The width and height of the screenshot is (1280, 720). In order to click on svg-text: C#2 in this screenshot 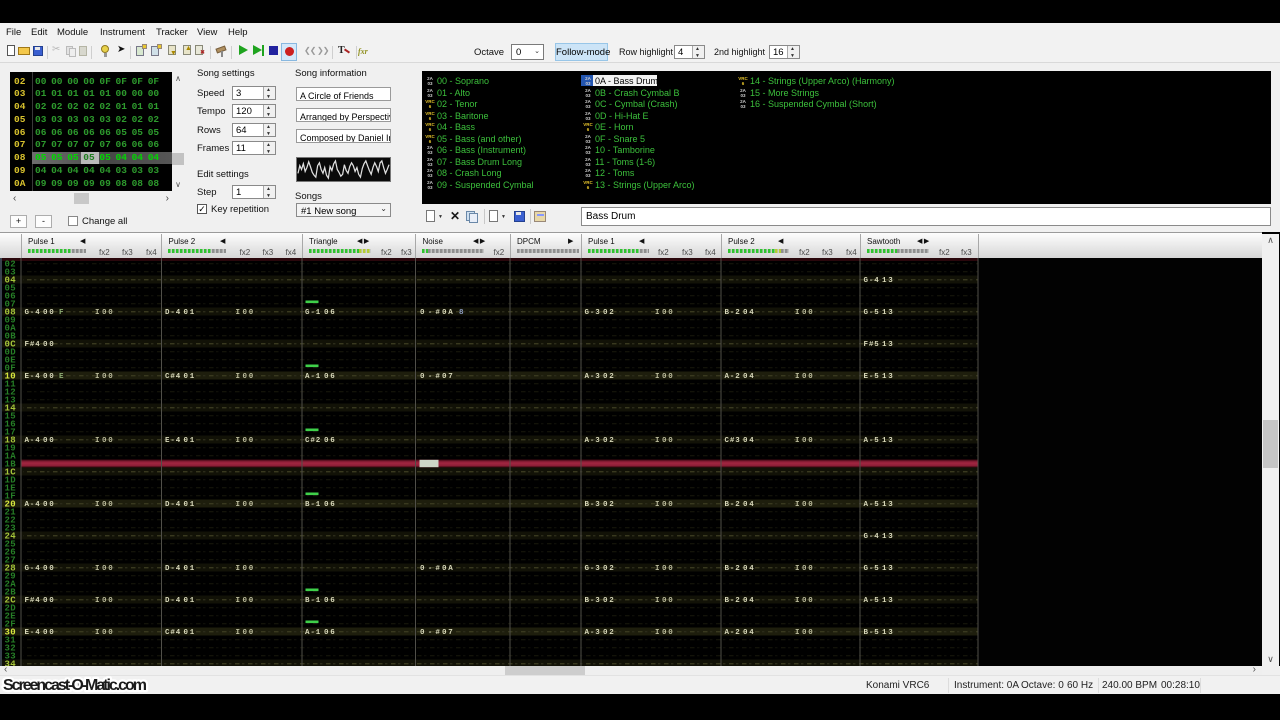, I will do `click(313, 441)`.